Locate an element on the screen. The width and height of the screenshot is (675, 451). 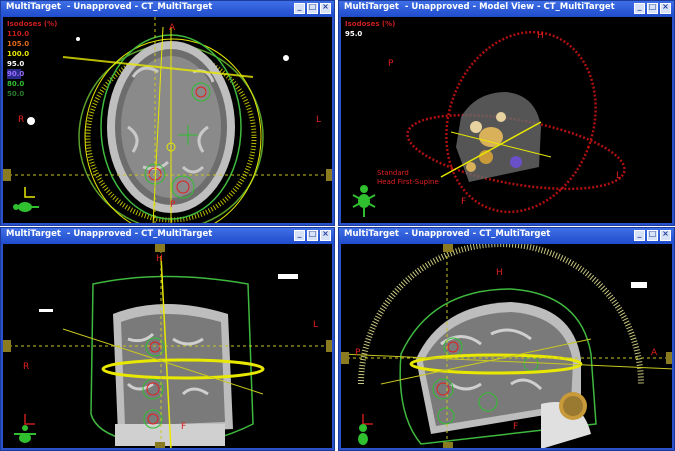
isodose-level: 110.0 is located at coordinates (18, 34).